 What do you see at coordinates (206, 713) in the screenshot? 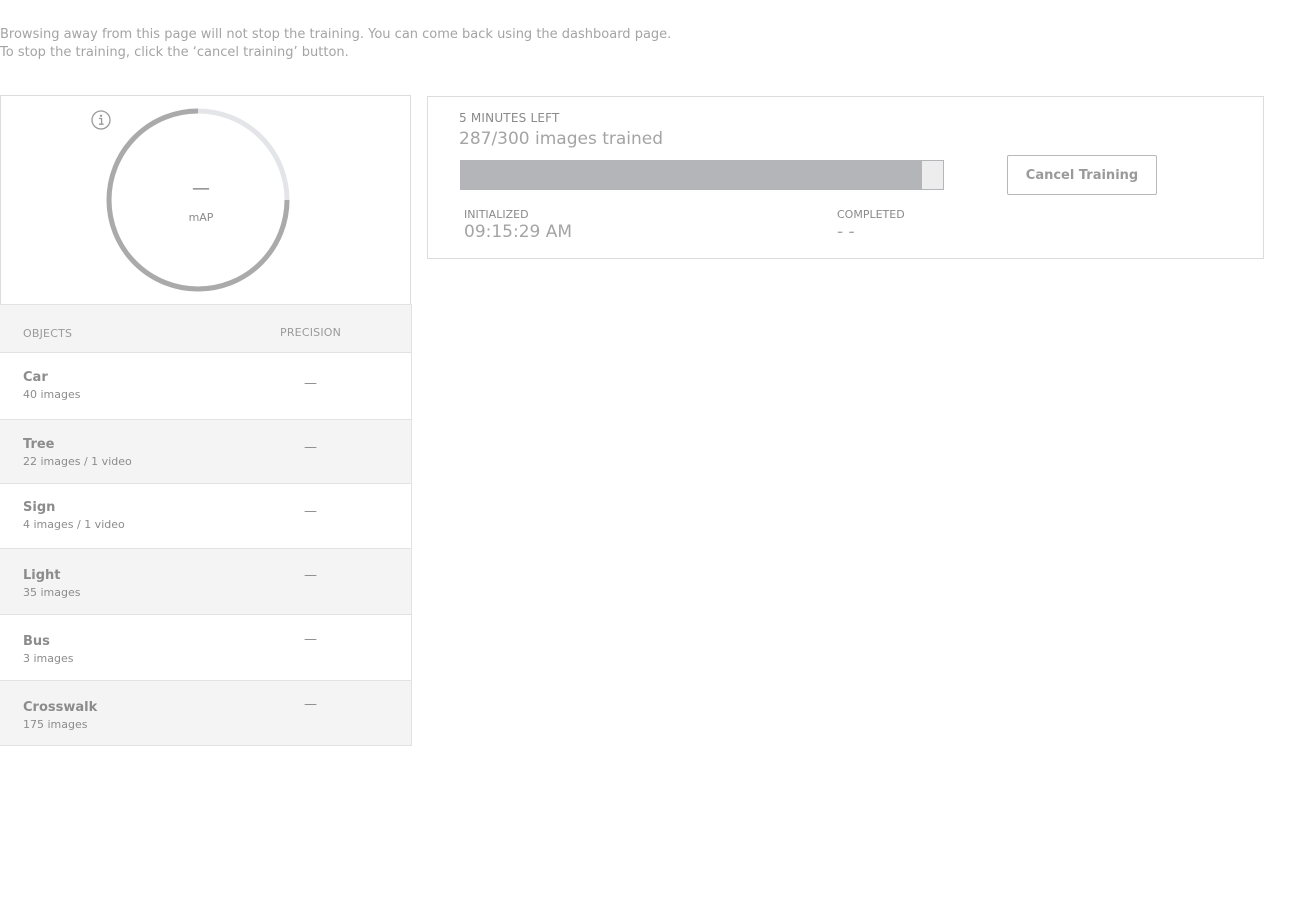
I see `table-row: Crosswalk 175 images —` at bounding box center [206, 713].